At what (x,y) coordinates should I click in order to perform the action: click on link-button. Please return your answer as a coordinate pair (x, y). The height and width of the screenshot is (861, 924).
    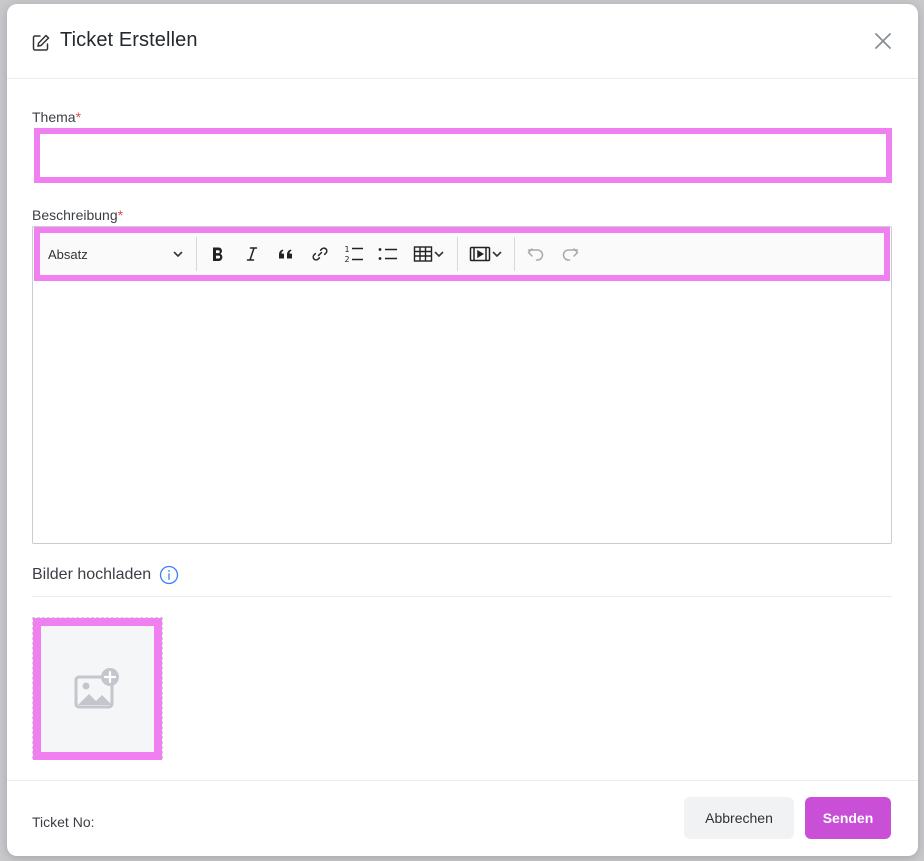
    Looking at the image, I should click on (320, 254).